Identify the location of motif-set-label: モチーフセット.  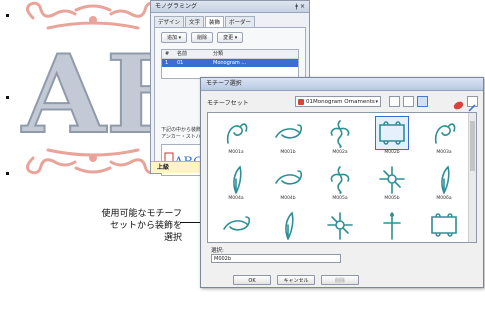
(228, 103).